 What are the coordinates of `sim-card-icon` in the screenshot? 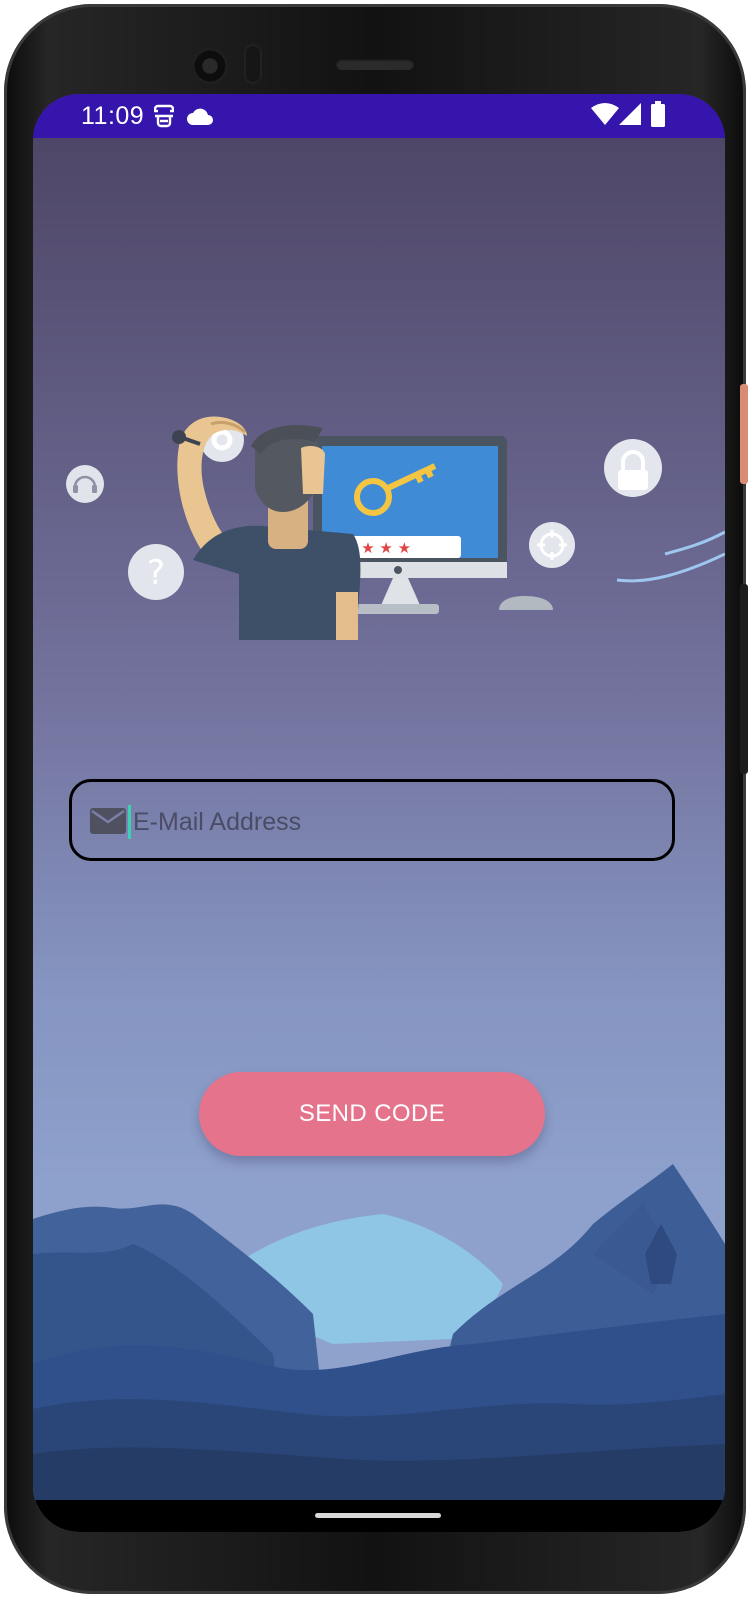 It's located at (164, 118).